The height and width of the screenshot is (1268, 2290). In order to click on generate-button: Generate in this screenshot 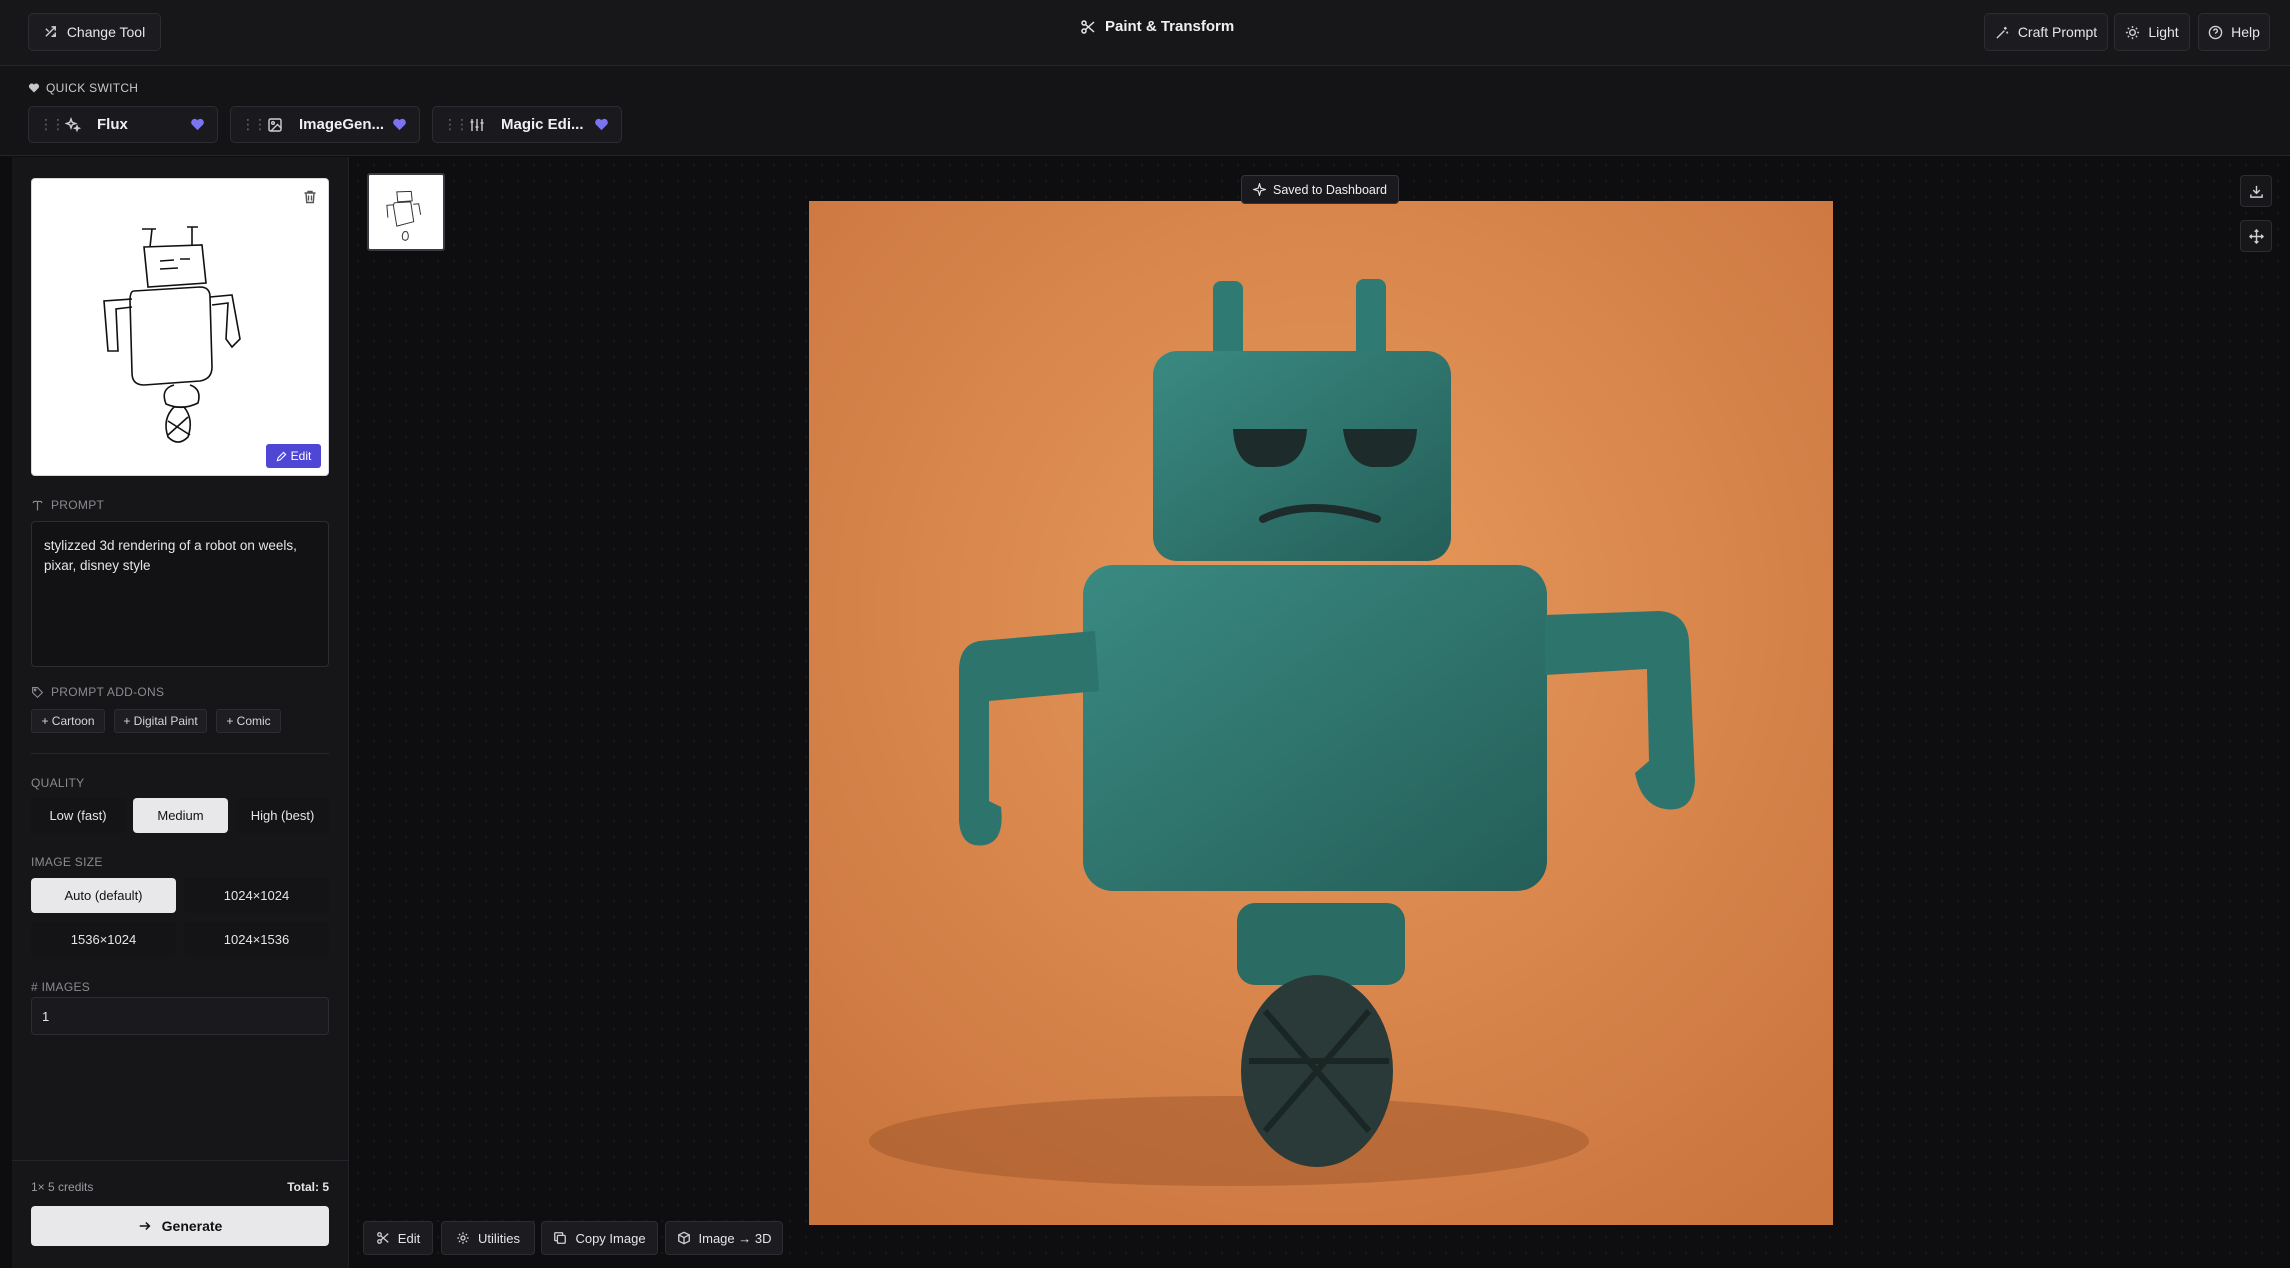, I will do `click(180, 1226)`.